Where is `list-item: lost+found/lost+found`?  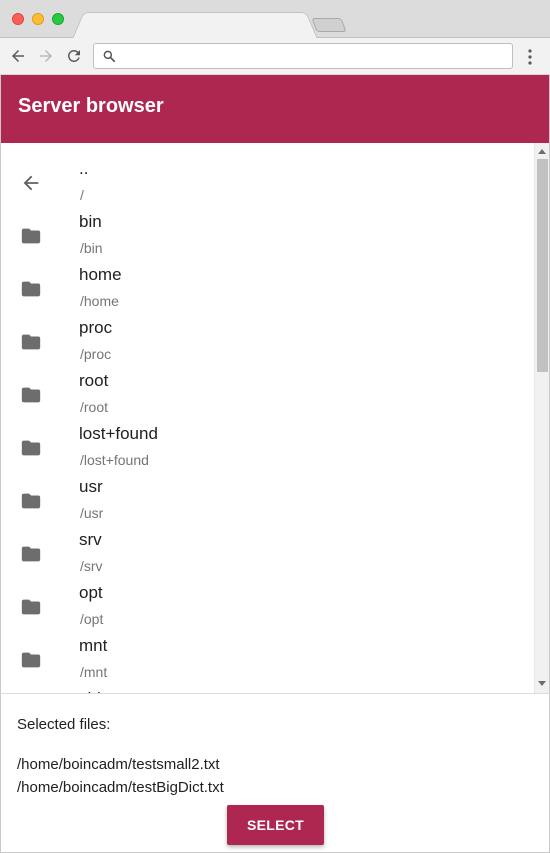
list-item: lost+found/lost+found is located at coordinates (266, 446).